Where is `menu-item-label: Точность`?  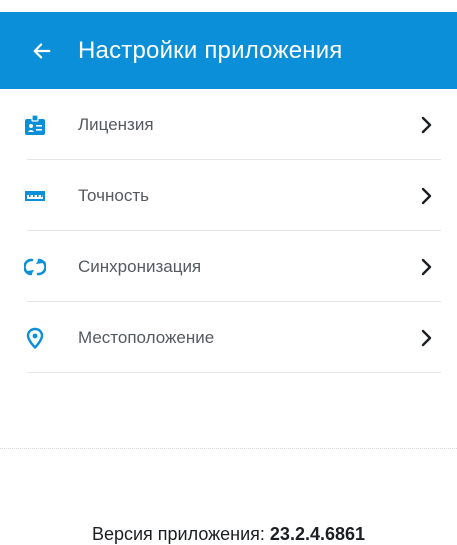
menu-item-label: Точность is located at coordinates (113, 195).